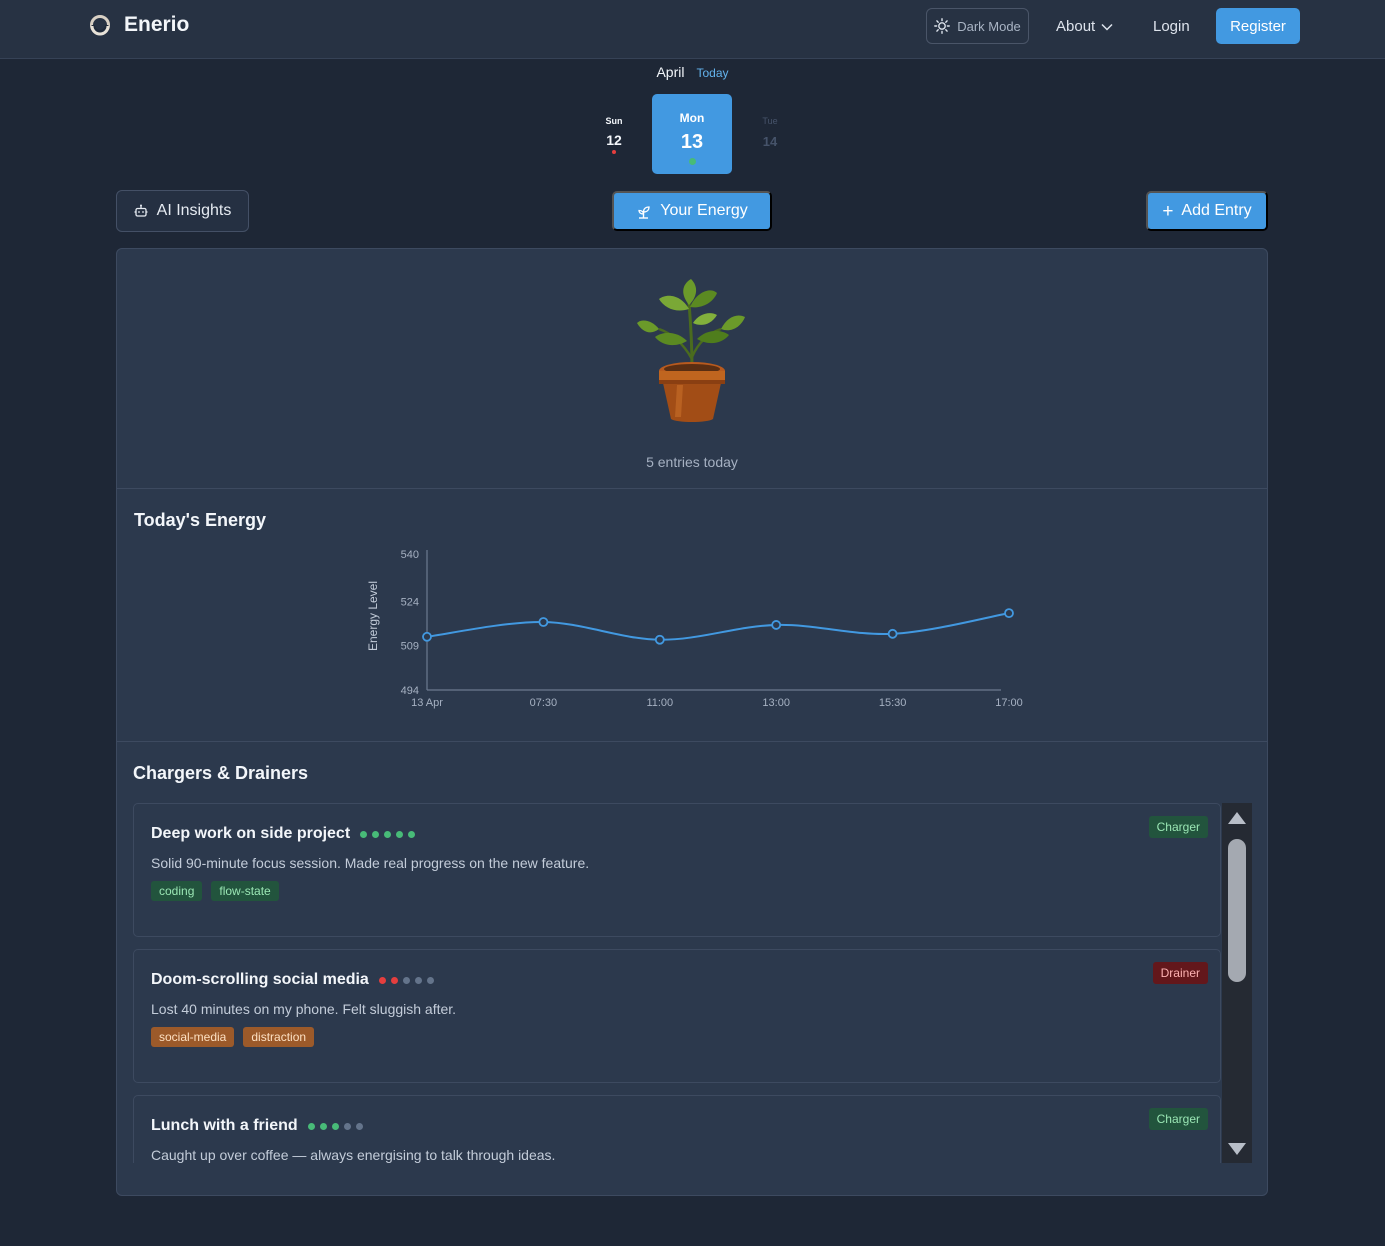 This screenshot has height=1246, width=1385. I want to click on tag: flow-state, so click(245, 891).